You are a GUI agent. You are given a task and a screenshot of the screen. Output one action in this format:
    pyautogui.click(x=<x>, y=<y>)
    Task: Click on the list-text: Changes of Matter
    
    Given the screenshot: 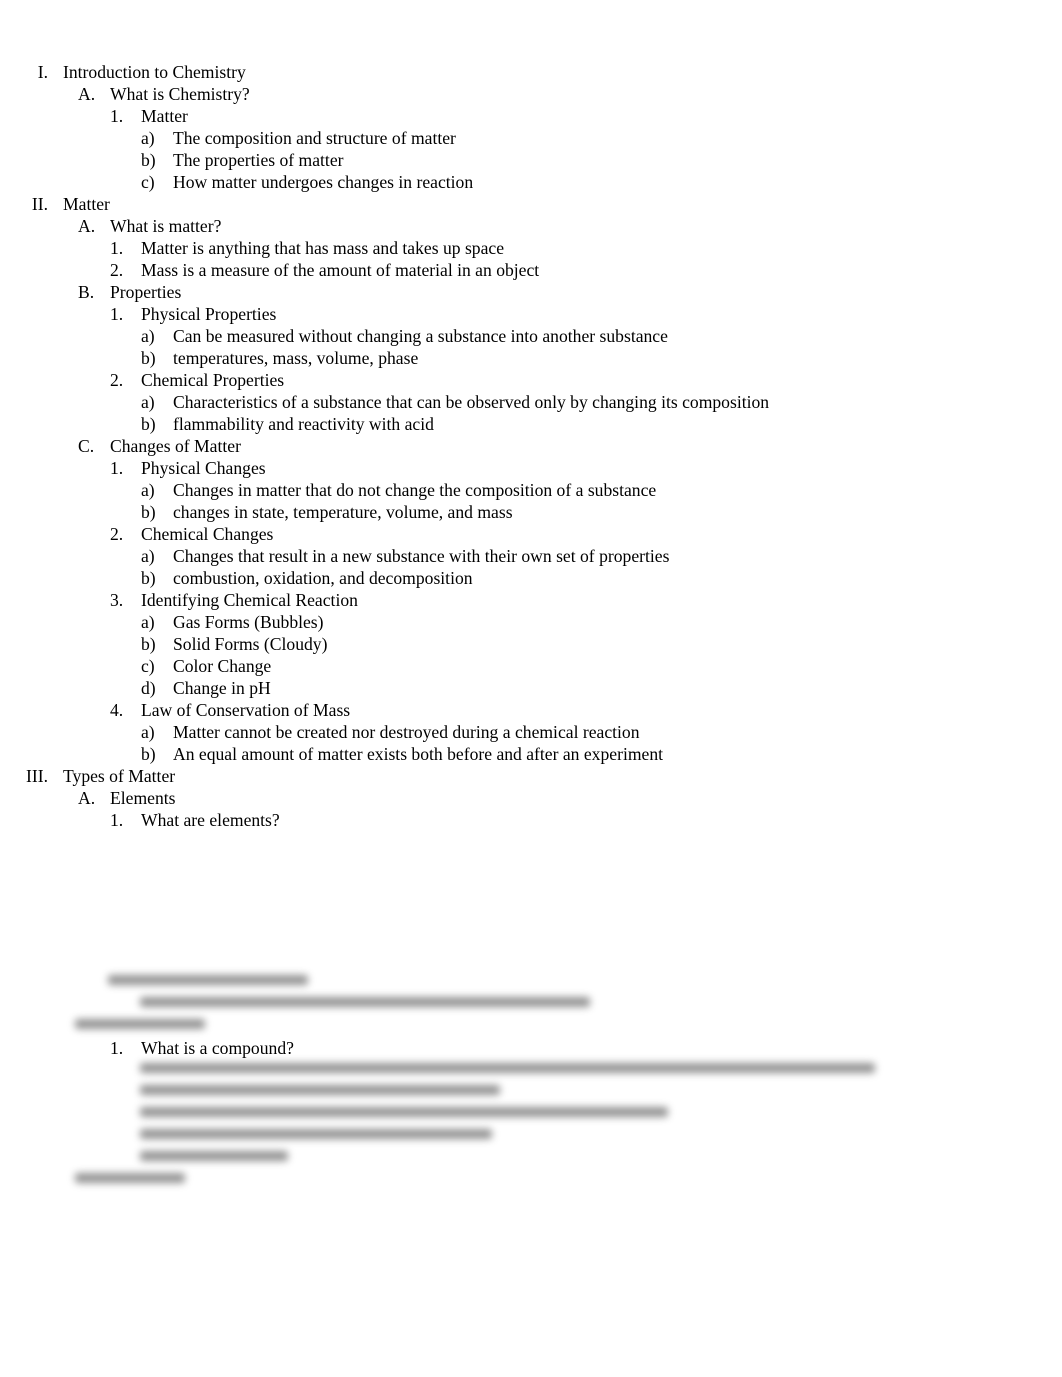 What is the action you would take?
    pyautogui.click(x=175, y=446)
    